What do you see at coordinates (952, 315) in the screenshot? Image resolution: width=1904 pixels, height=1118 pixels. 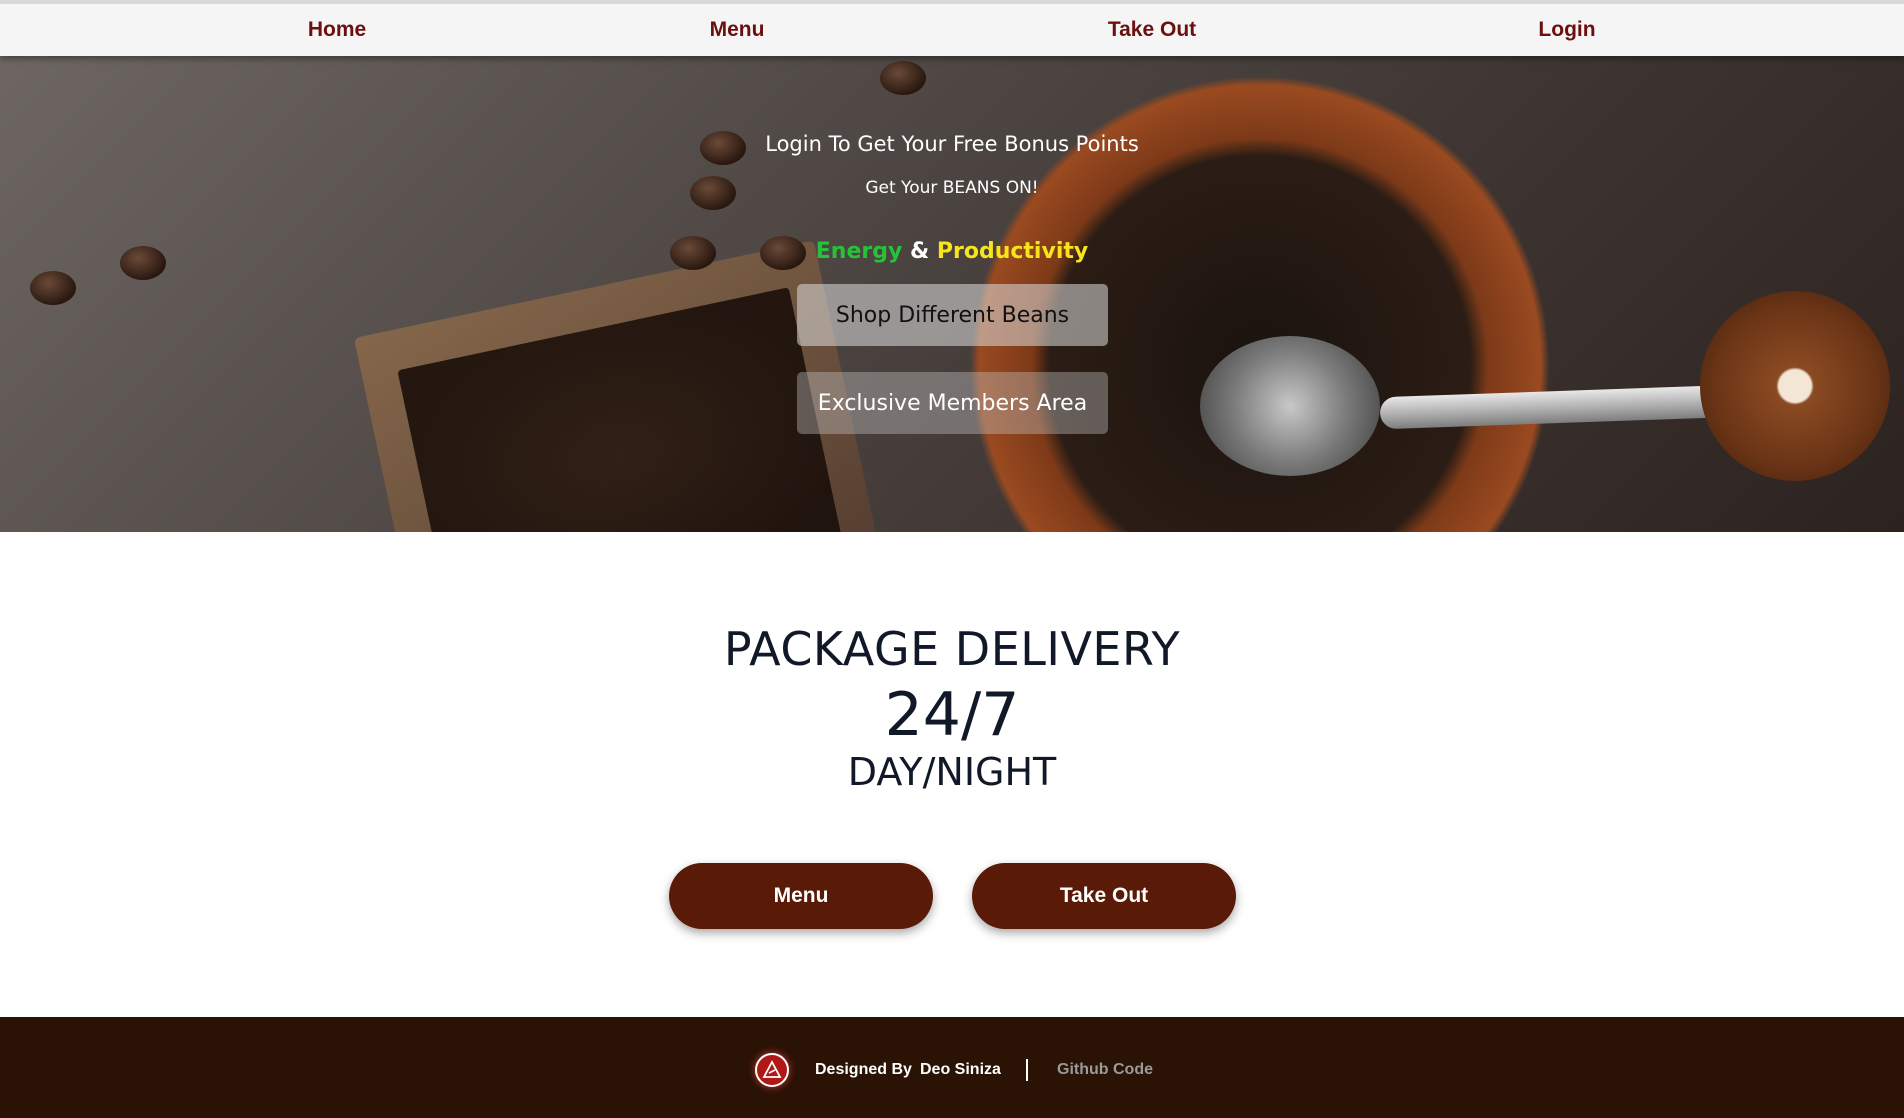 I see `shop-beans-button: Shop Different Beans` at bounding box center [952, 315].